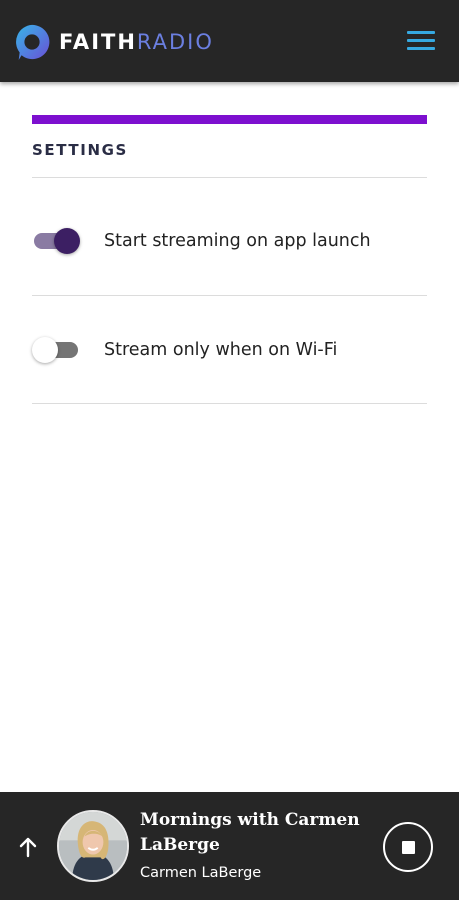 This screenshot has width=459, height=900. I want to click on speech-bubble-logo-icon, so click(33, 42).